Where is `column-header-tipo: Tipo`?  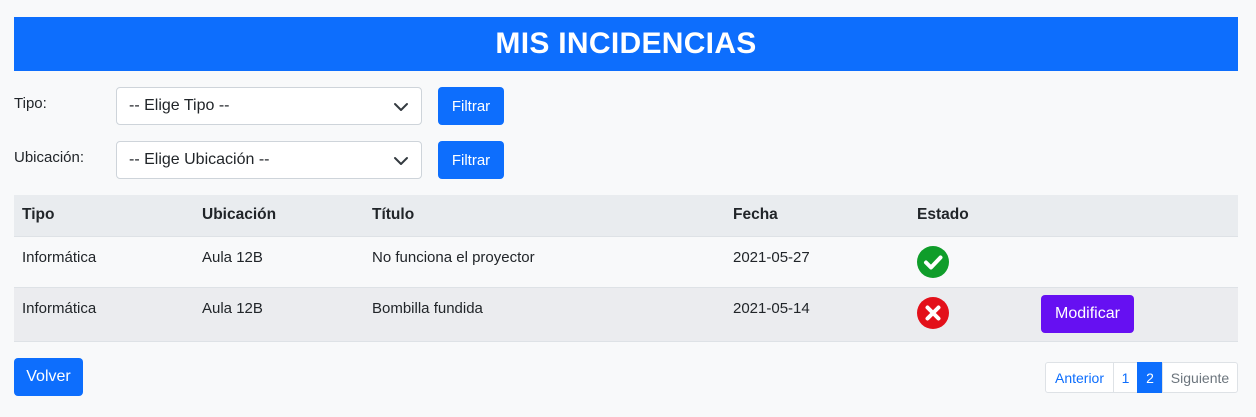
column-header-tipo: Tipo is located at coordinates (104, 216).